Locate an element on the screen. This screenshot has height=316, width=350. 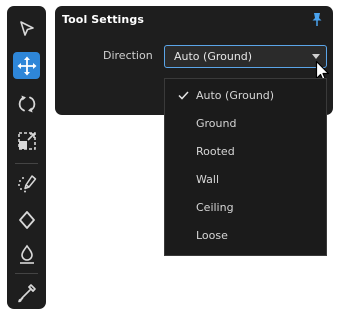
direction-label: Direction is located at coordinates (128, 55).